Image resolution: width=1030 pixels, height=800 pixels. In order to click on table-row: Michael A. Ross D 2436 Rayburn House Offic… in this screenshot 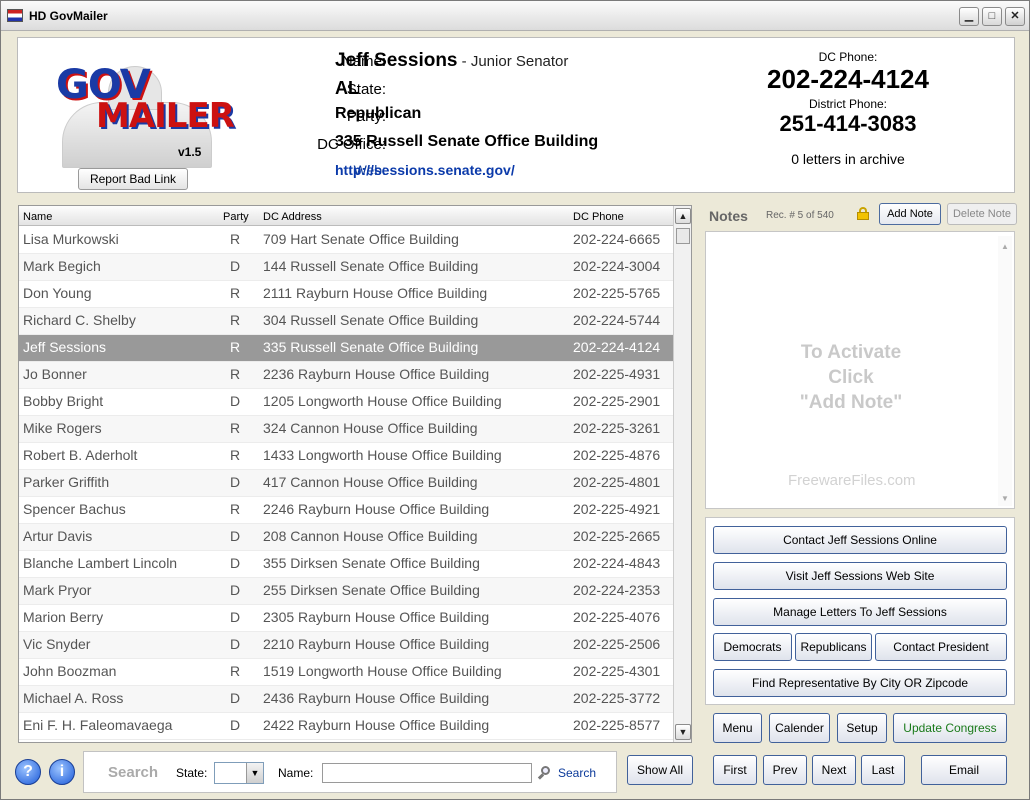, I will do `click(346, 699)`.